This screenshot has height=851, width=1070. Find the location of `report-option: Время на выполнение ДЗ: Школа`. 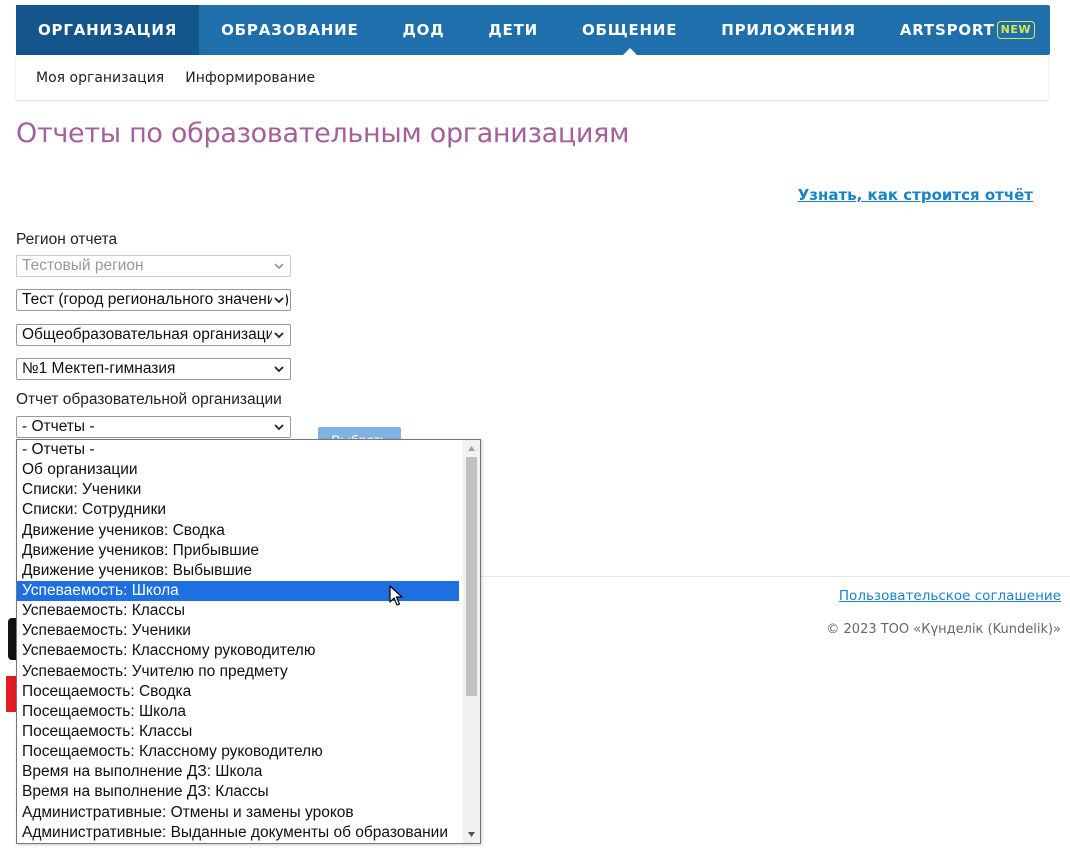

report-option: Время на выполнение ДЗ: Школа is located at coordinates (238, 772).